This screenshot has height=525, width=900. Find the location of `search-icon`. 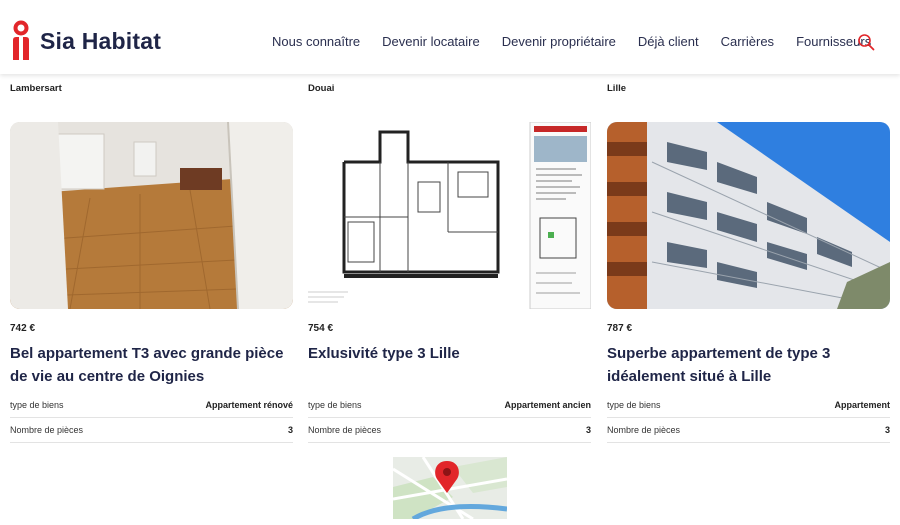

search-icon is located at coordinates (866, 42).